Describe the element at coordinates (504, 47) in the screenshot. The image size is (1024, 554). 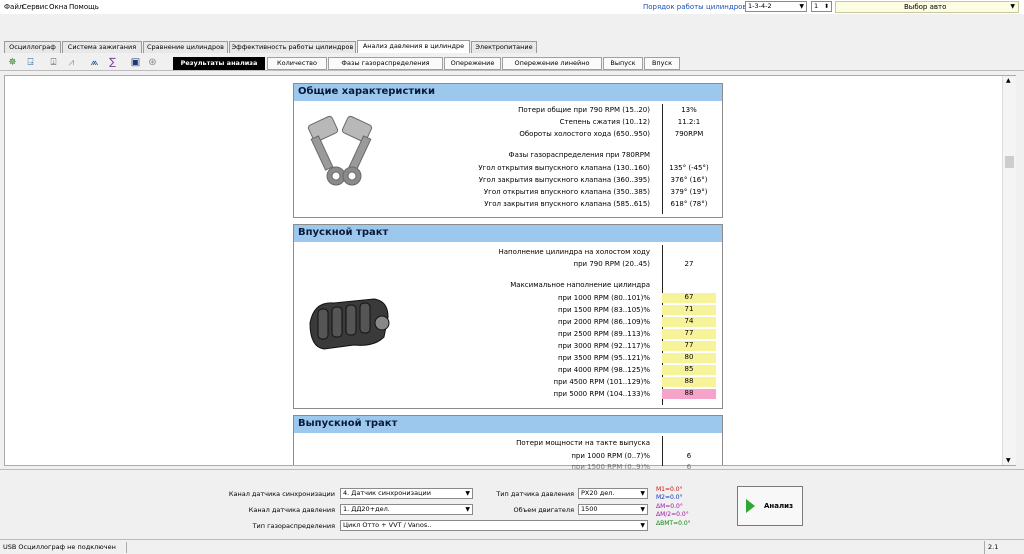
I see `tab-power: Электропитание` at that location.